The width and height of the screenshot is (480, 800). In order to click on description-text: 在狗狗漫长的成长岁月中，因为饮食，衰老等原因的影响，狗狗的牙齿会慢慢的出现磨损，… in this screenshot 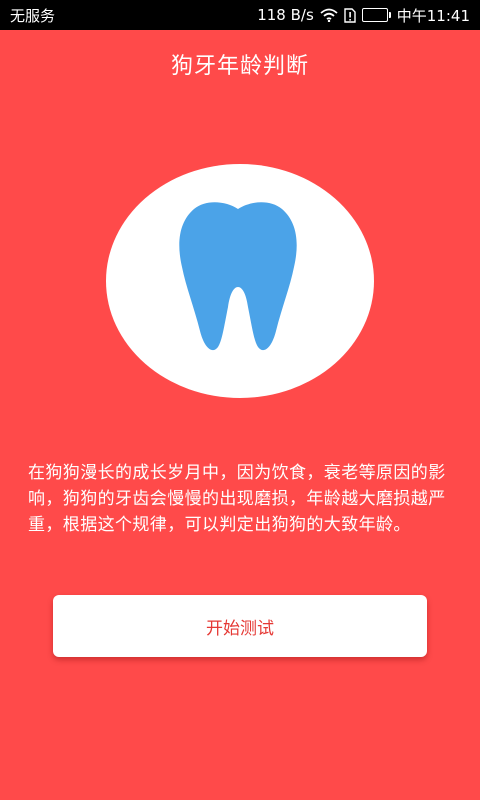, I will do `click(237, 499)`.